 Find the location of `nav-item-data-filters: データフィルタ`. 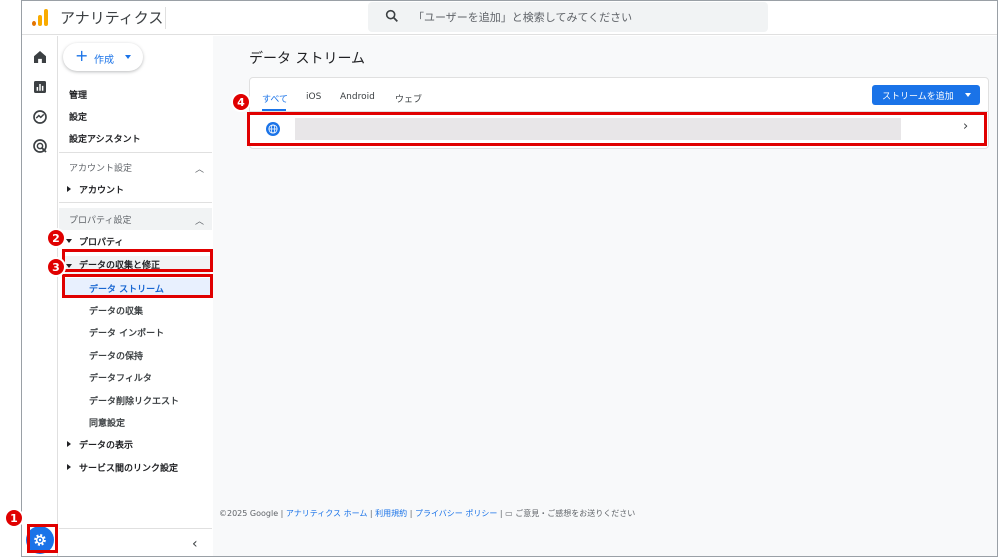

nav-item-data-filters: データフィルタ is located at coordinates (120, 377).